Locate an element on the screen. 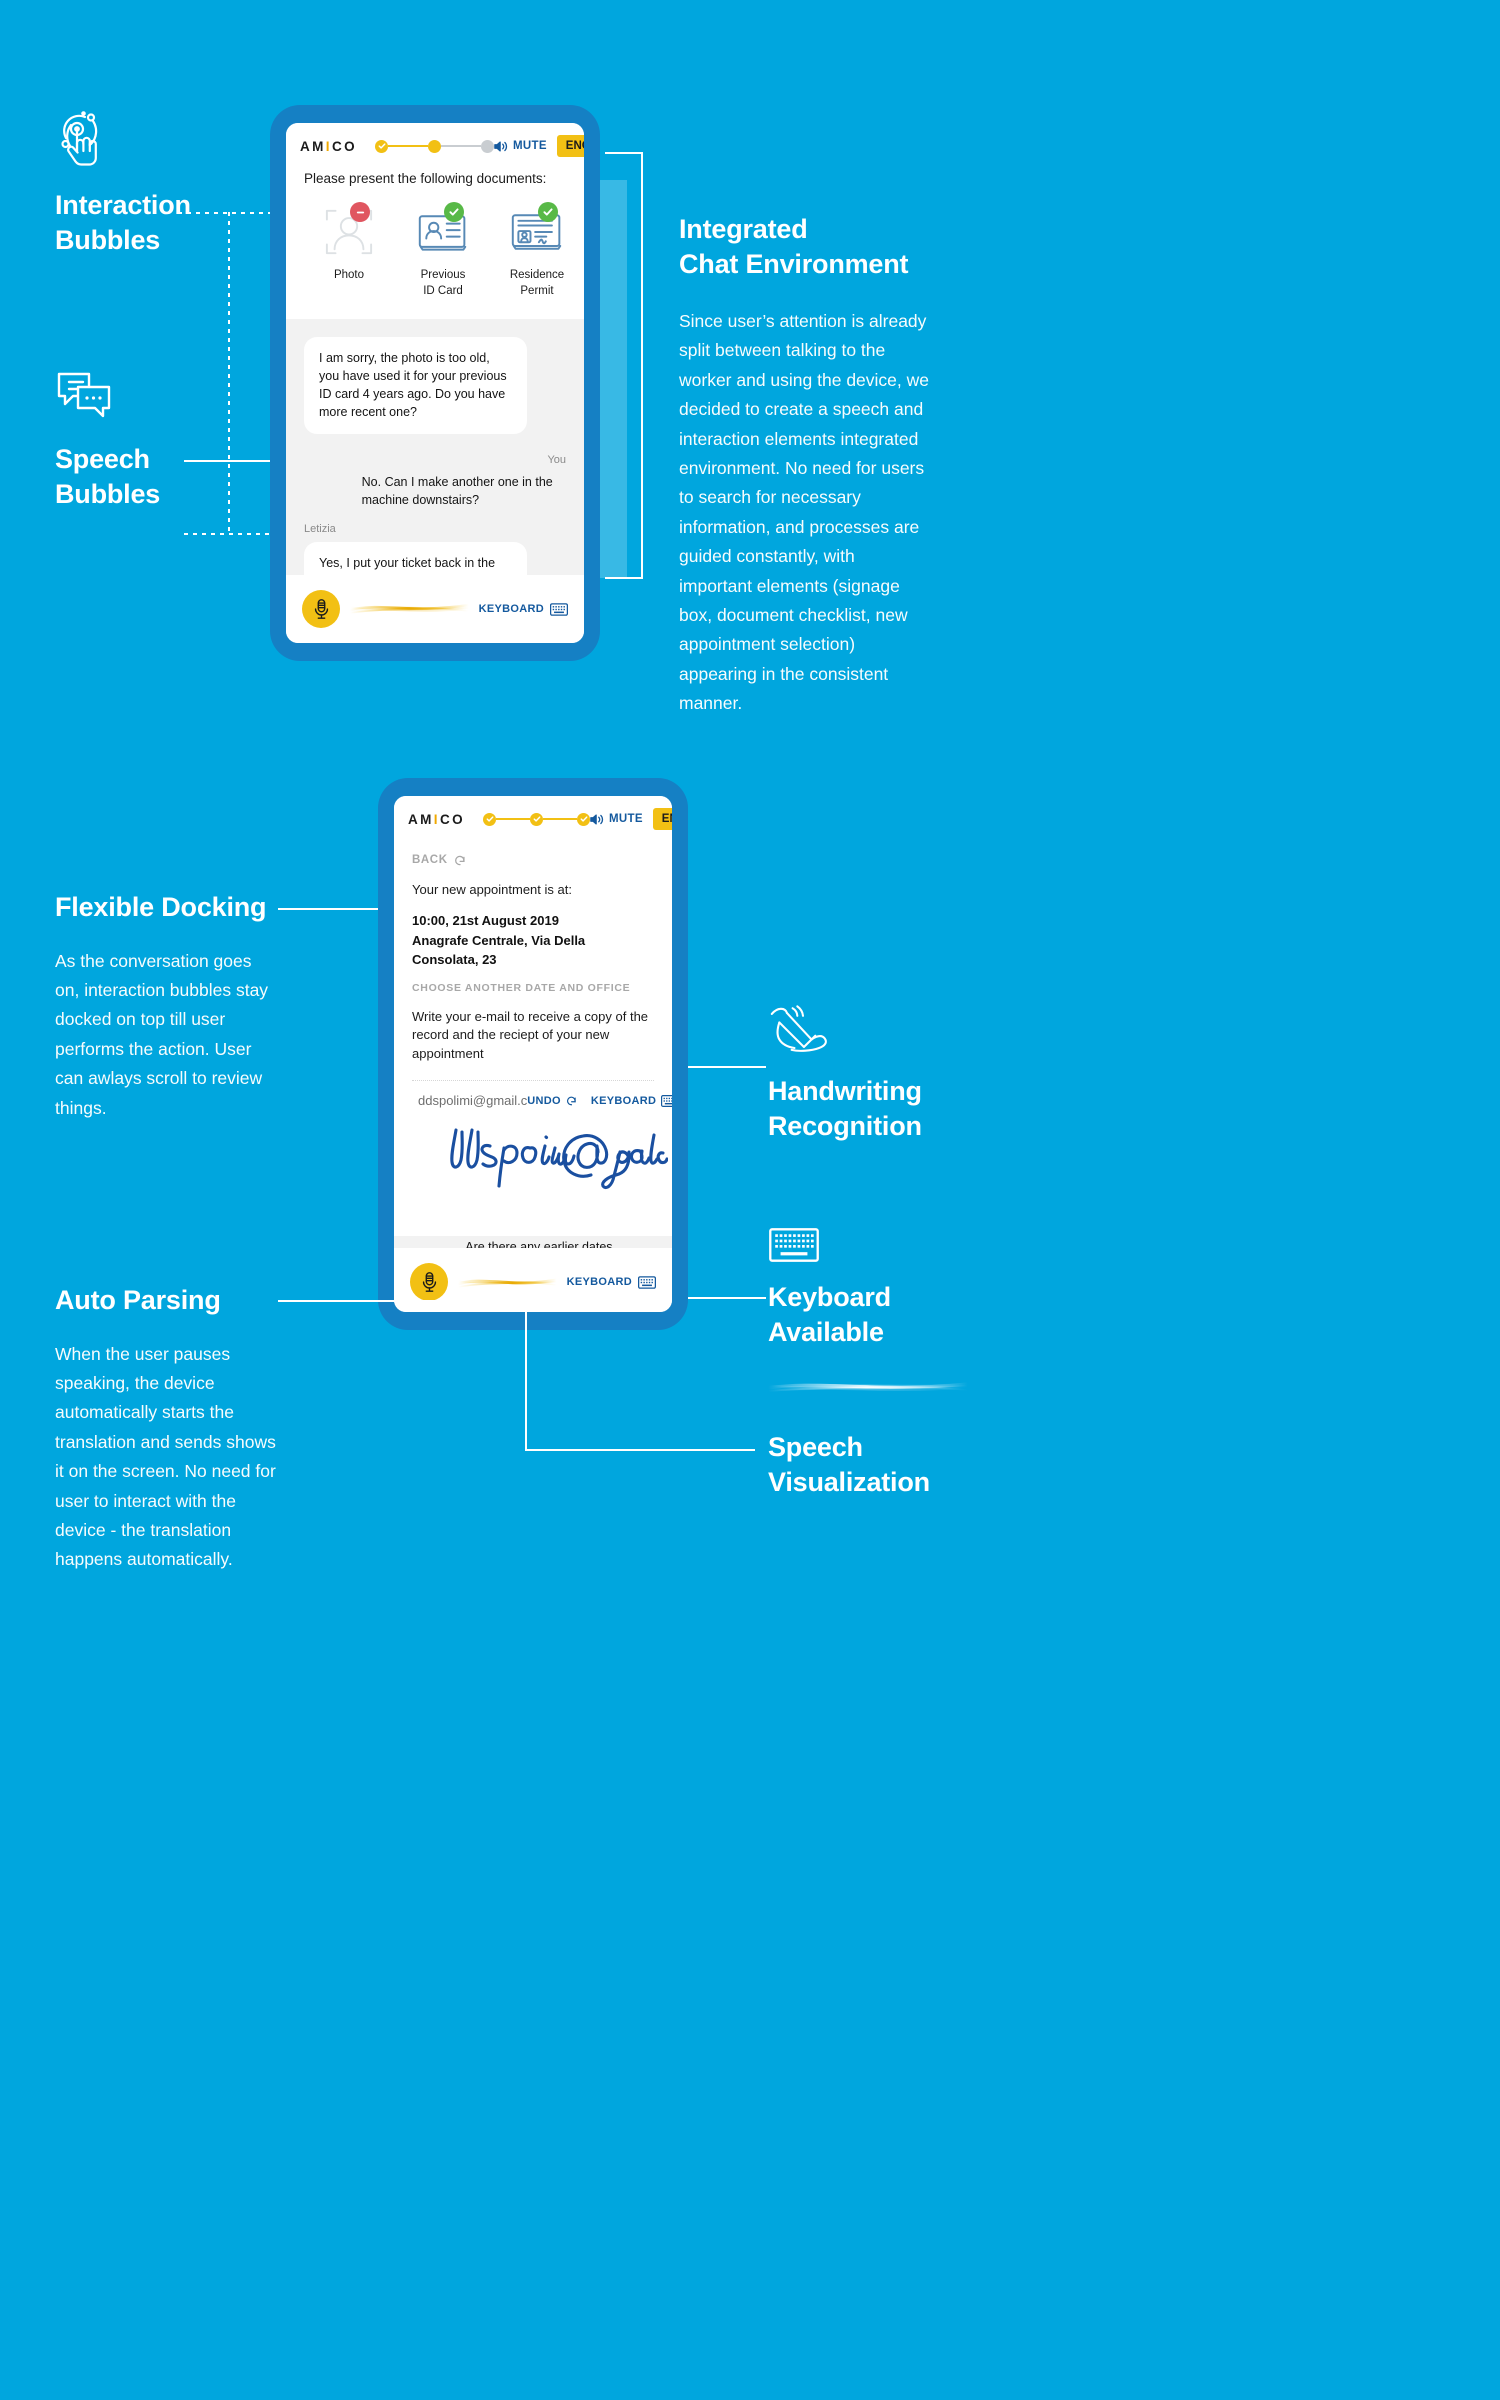  annotation-title: Interaction Bubbles is located at coordinates (175, 222).